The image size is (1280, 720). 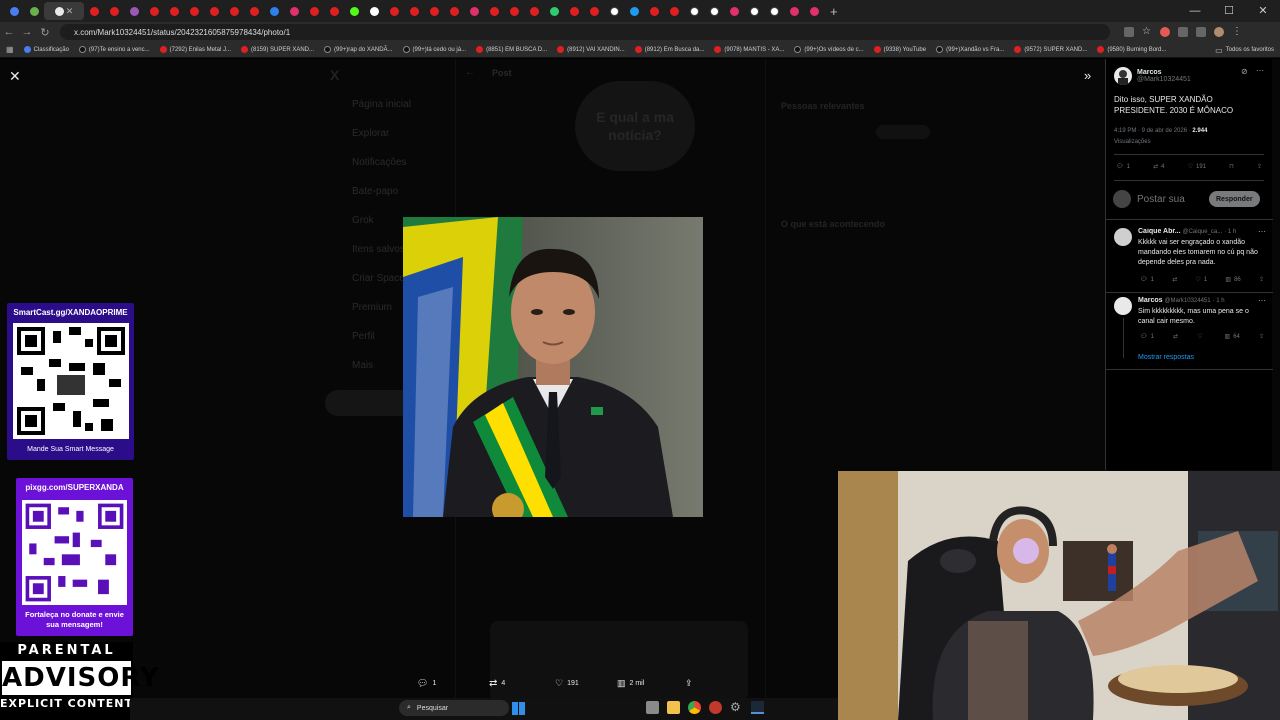 What do you see at coordinates (1152, 131) in the screenshot?
I see `post-time: 4:19 PM · 9 de abr de 2026 ·` at bounding box center [1152, 131].